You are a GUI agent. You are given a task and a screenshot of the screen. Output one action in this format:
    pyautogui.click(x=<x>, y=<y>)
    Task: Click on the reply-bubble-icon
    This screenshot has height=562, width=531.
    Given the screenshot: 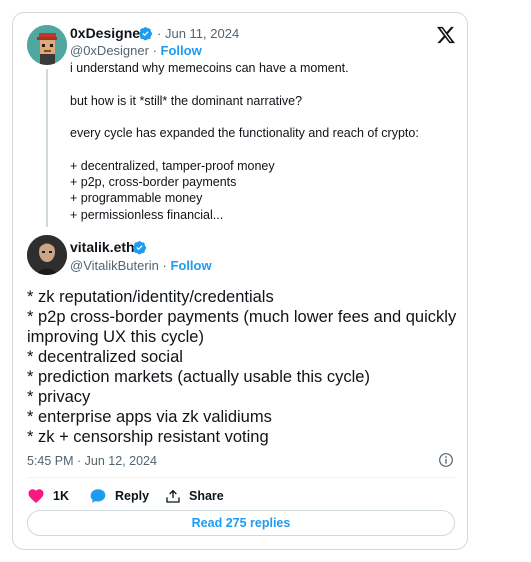 What is the action you would take?
    pyautogui.click(x=98, y=496)
    